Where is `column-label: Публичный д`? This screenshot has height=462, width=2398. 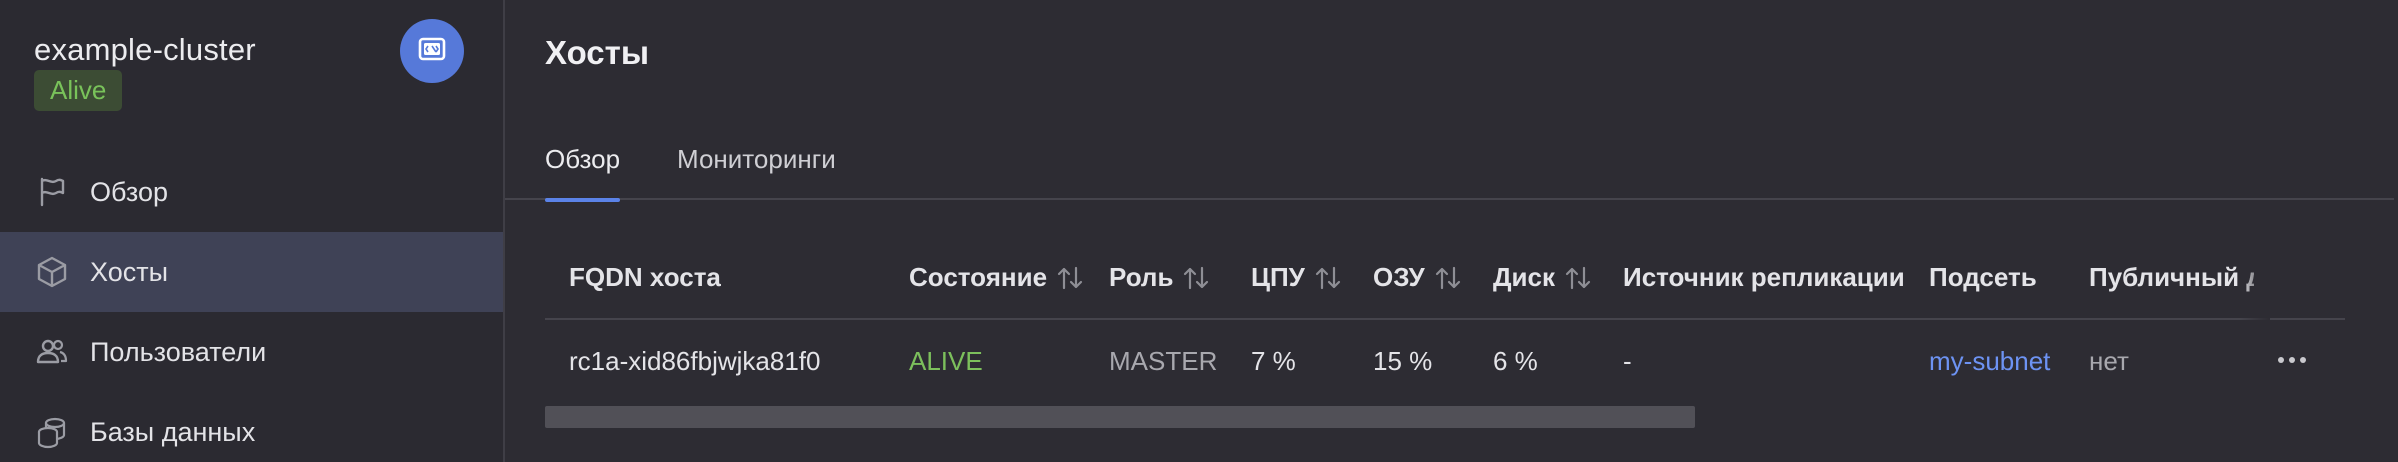
column-label: Публичный д is located at coordinates (2171, 277).